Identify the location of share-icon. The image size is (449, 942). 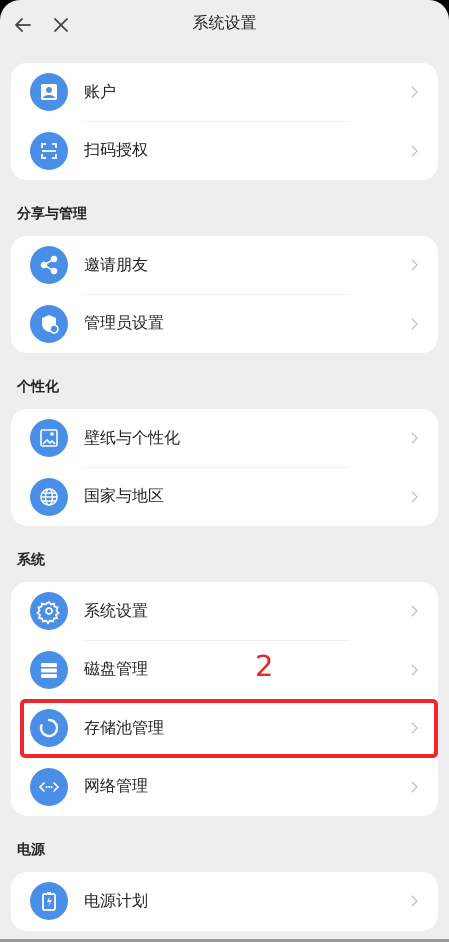
(49, 265).